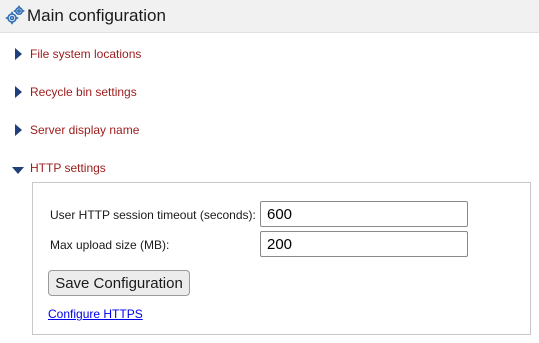  I want to click on title-bar: Main configuration, so click(269, 16).